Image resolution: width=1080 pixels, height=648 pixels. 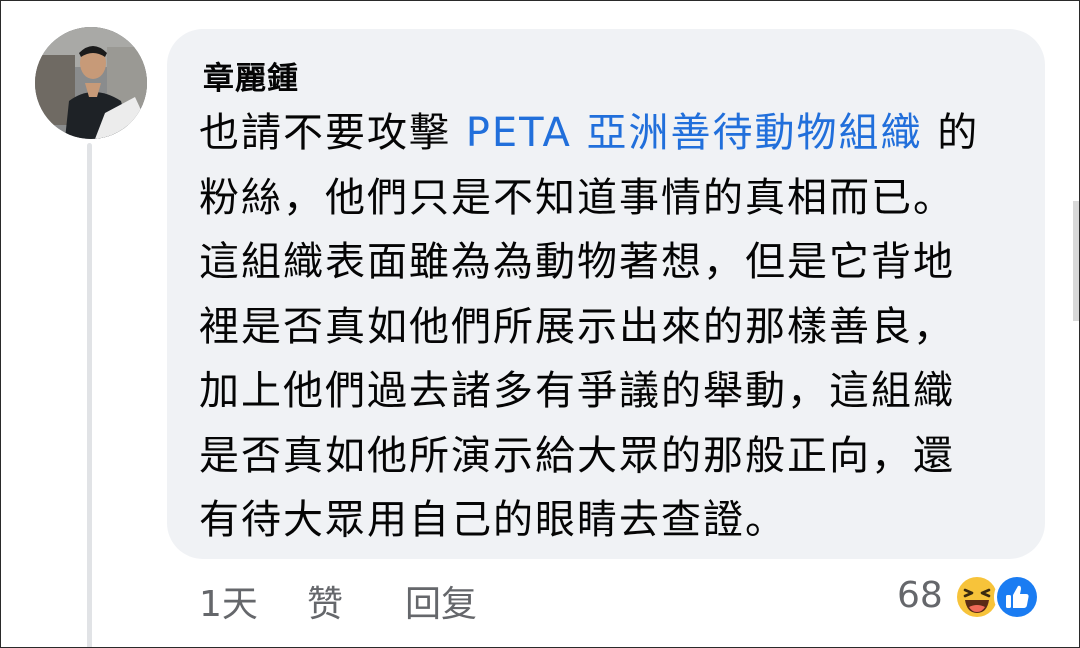 I want to click on avatar-photo, so click(x=91, y=83).